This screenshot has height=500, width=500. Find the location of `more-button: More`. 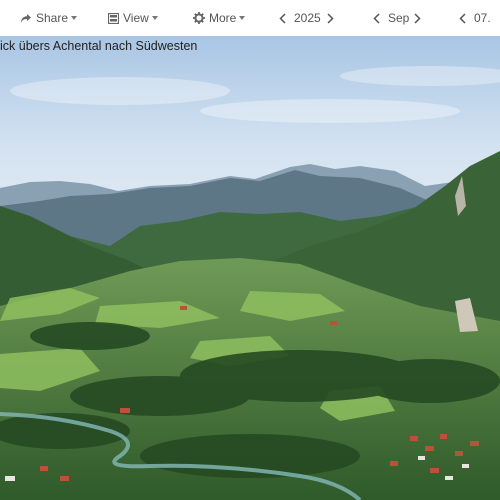

more-button: More is located at coordinates (219, 18).